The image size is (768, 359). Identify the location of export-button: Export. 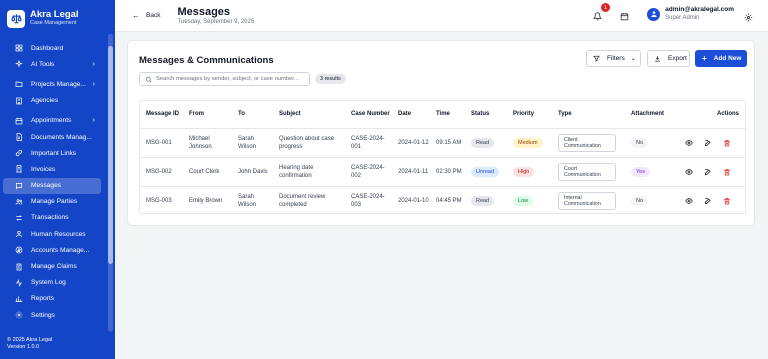
(668, 58).